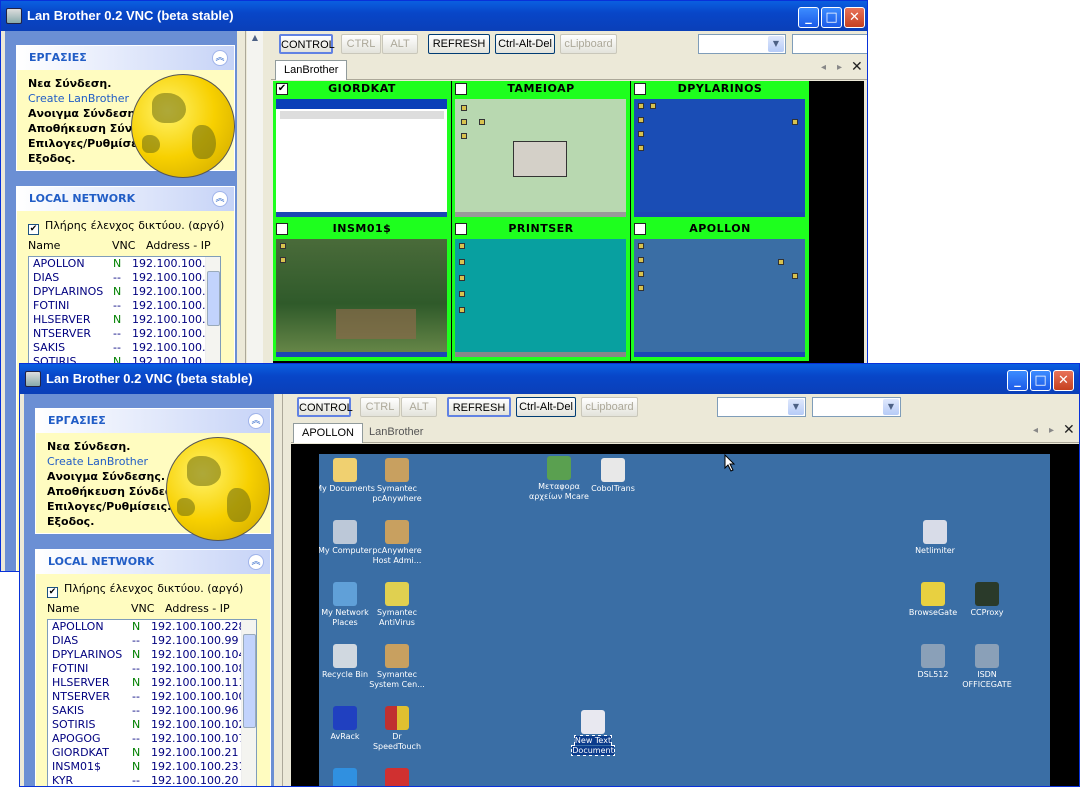 This screenshot has height=787, width=1080. What do you see at coordinates (720, 291) in the screenshot?
I see `thumb-apollon: APOLLON` at bounding box center [720, 291].